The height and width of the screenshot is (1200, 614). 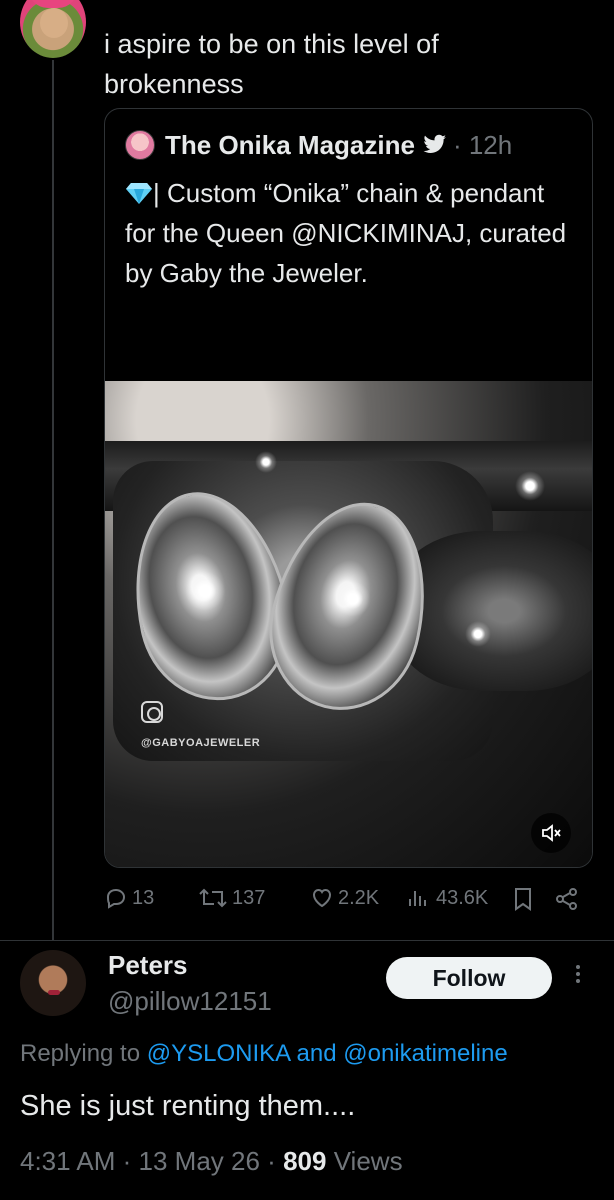 I want to click on instagram-icon, so click(x=152, y=712).